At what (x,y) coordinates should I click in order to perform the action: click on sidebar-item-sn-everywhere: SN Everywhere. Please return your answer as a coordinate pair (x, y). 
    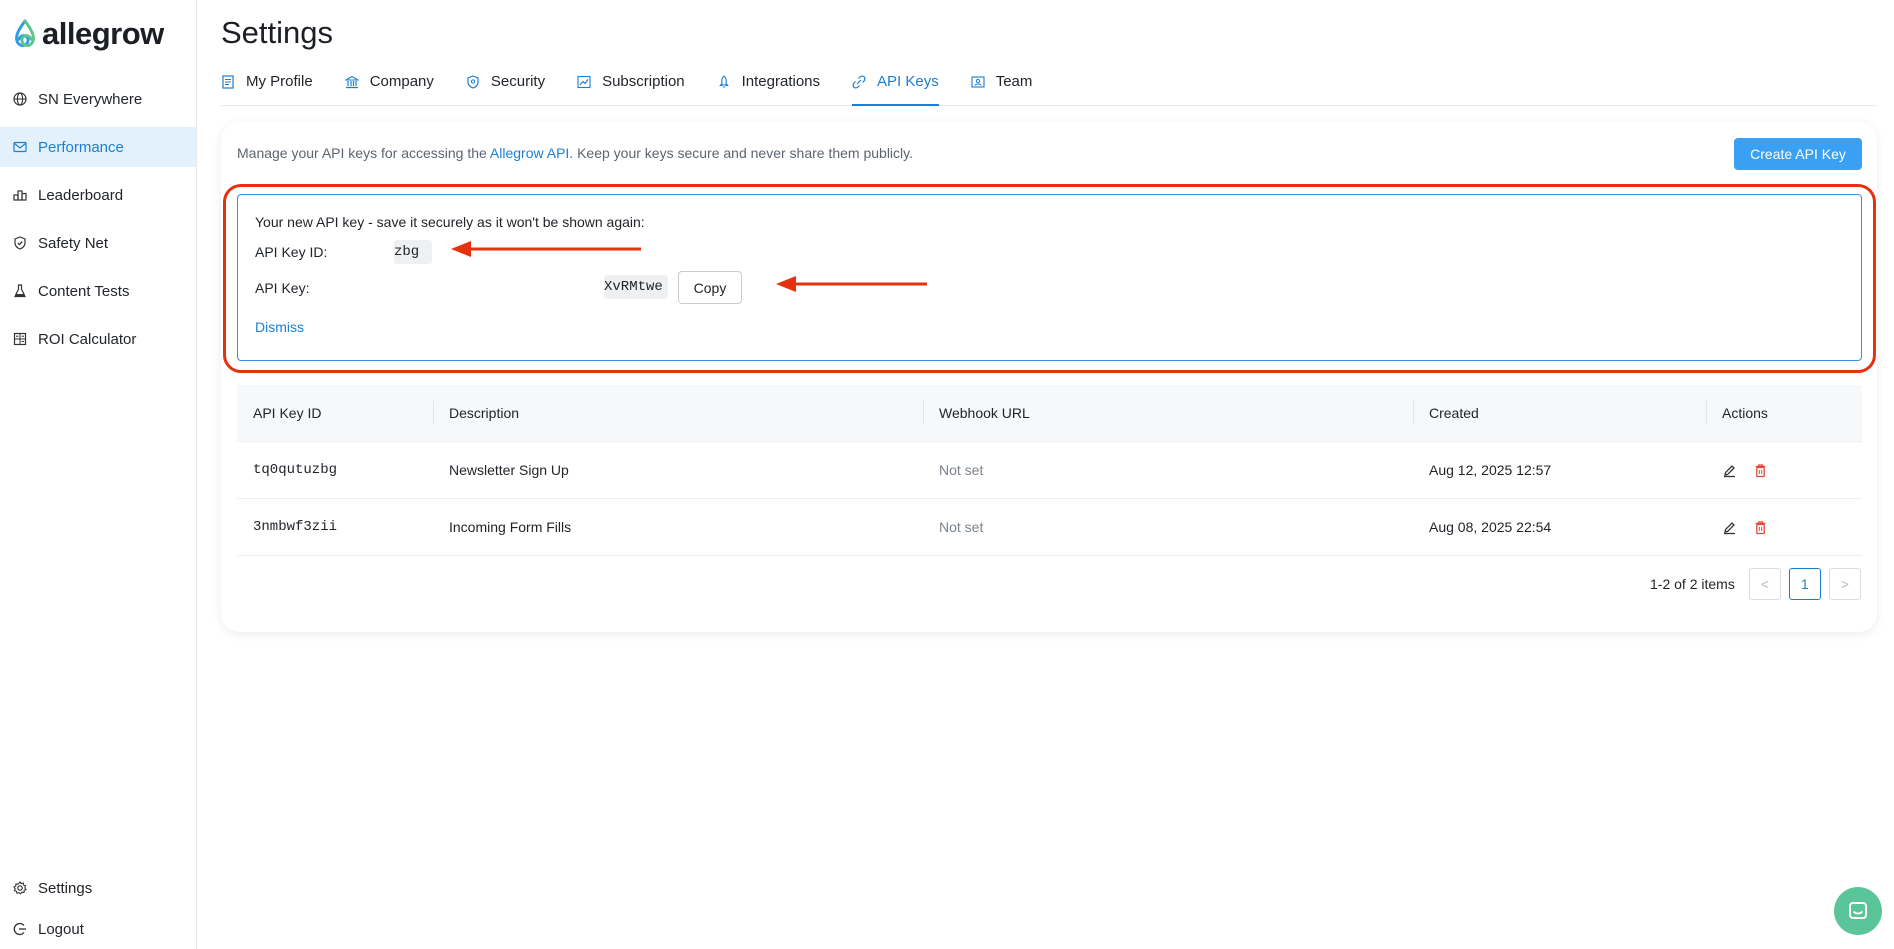
    Looking at the image, I should click on (98, 99).